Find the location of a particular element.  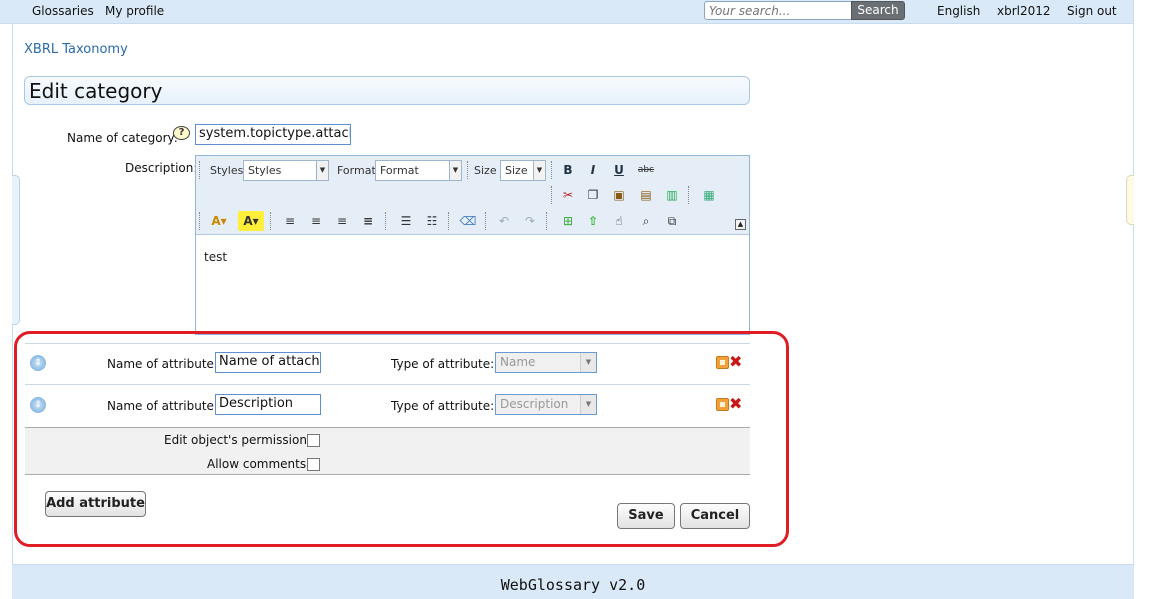

align-center-icon: ≡ is located at coordinates (316, 221).